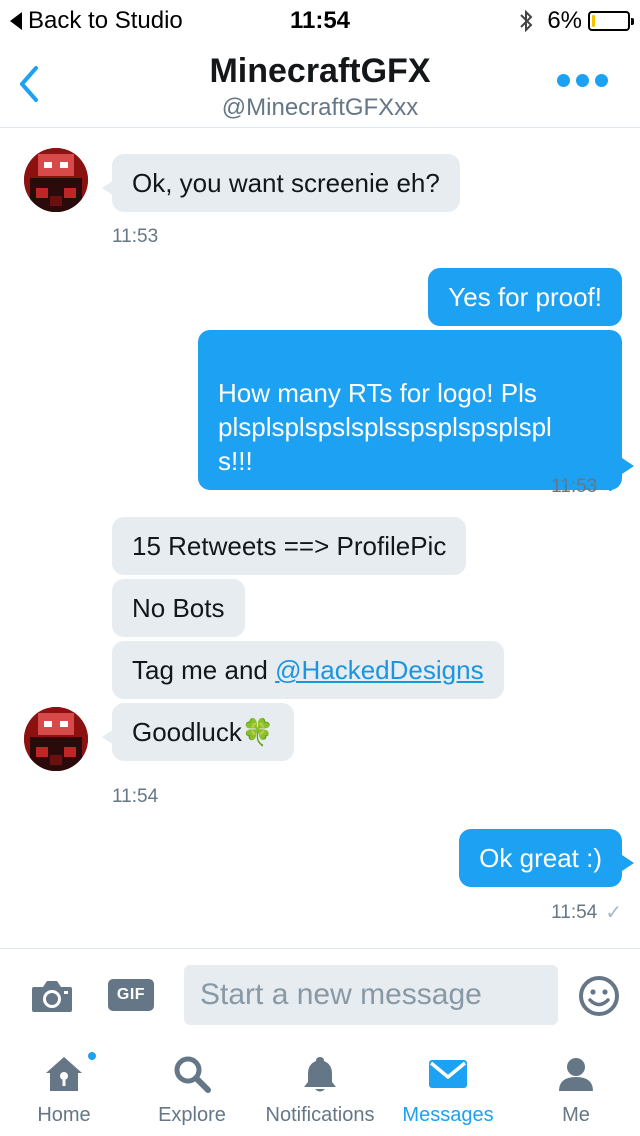 Image resolution: width=640 pixels, height=1136 pixels. I want to click on tab-explore: Explore, so click(192, 1088).